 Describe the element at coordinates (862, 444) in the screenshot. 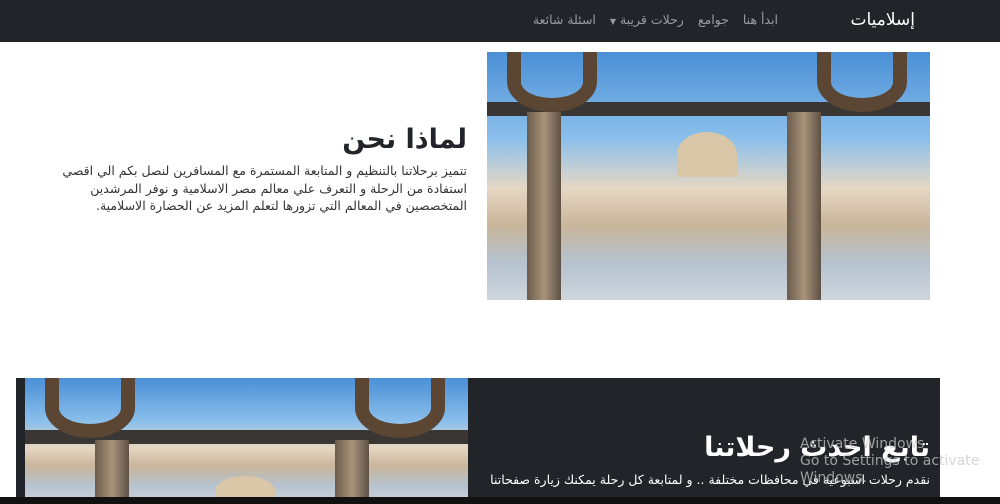

I see `watermark-line1: Activate Windows` at that location.